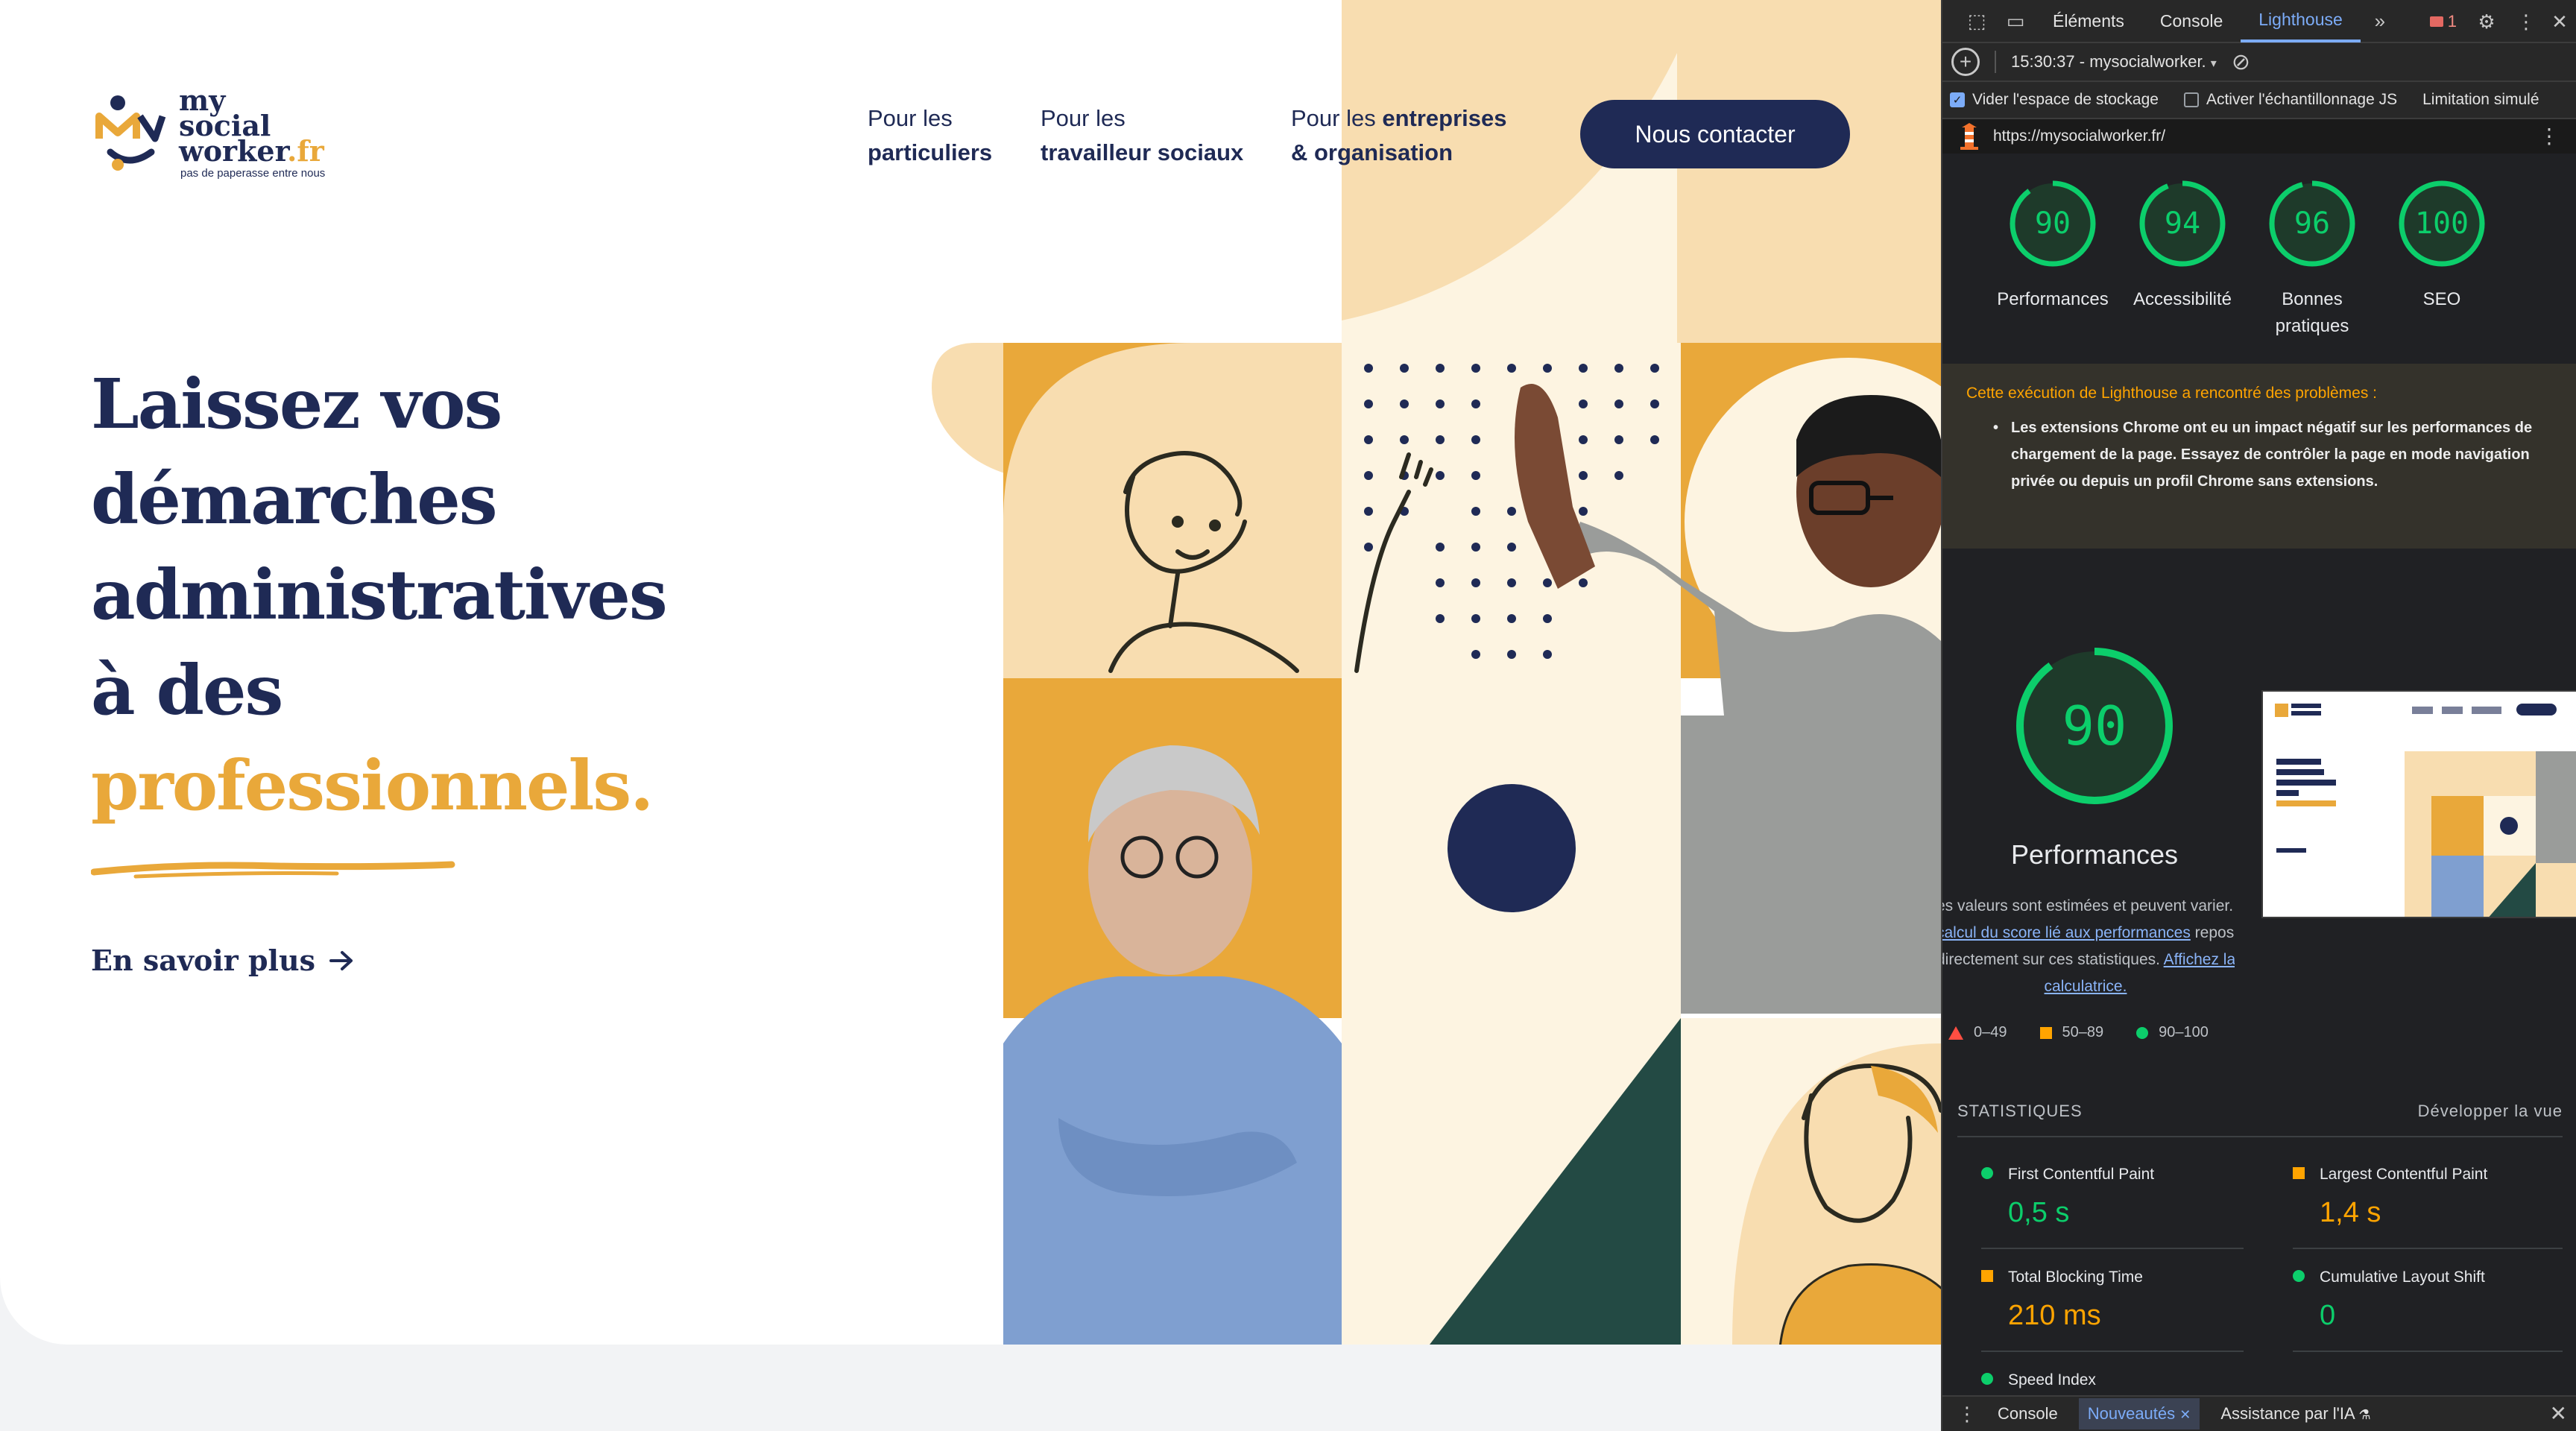  What do you see at coordinates (2053, 246) in the screenshot?
I see `gauge-performances: 90 Performances` at bounding box center [2053, 246].